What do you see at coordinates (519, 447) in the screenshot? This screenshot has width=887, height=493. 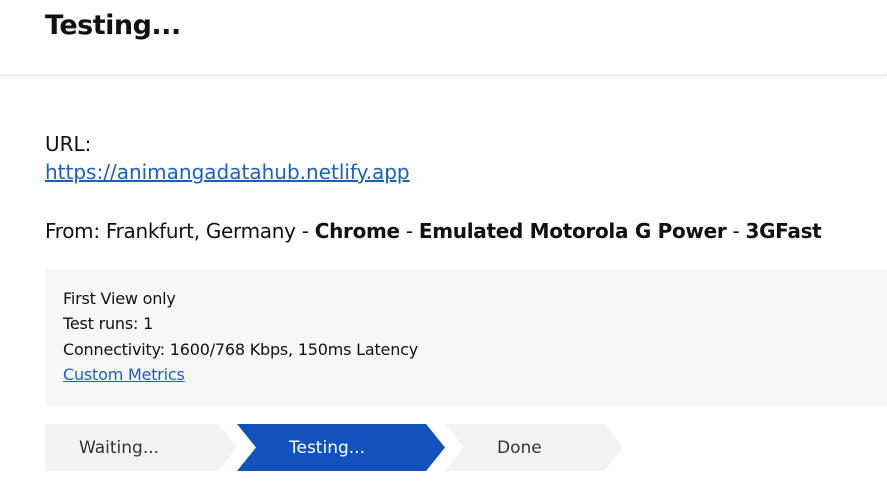 I see `step-label: Done` at bounding box center [519, 447].